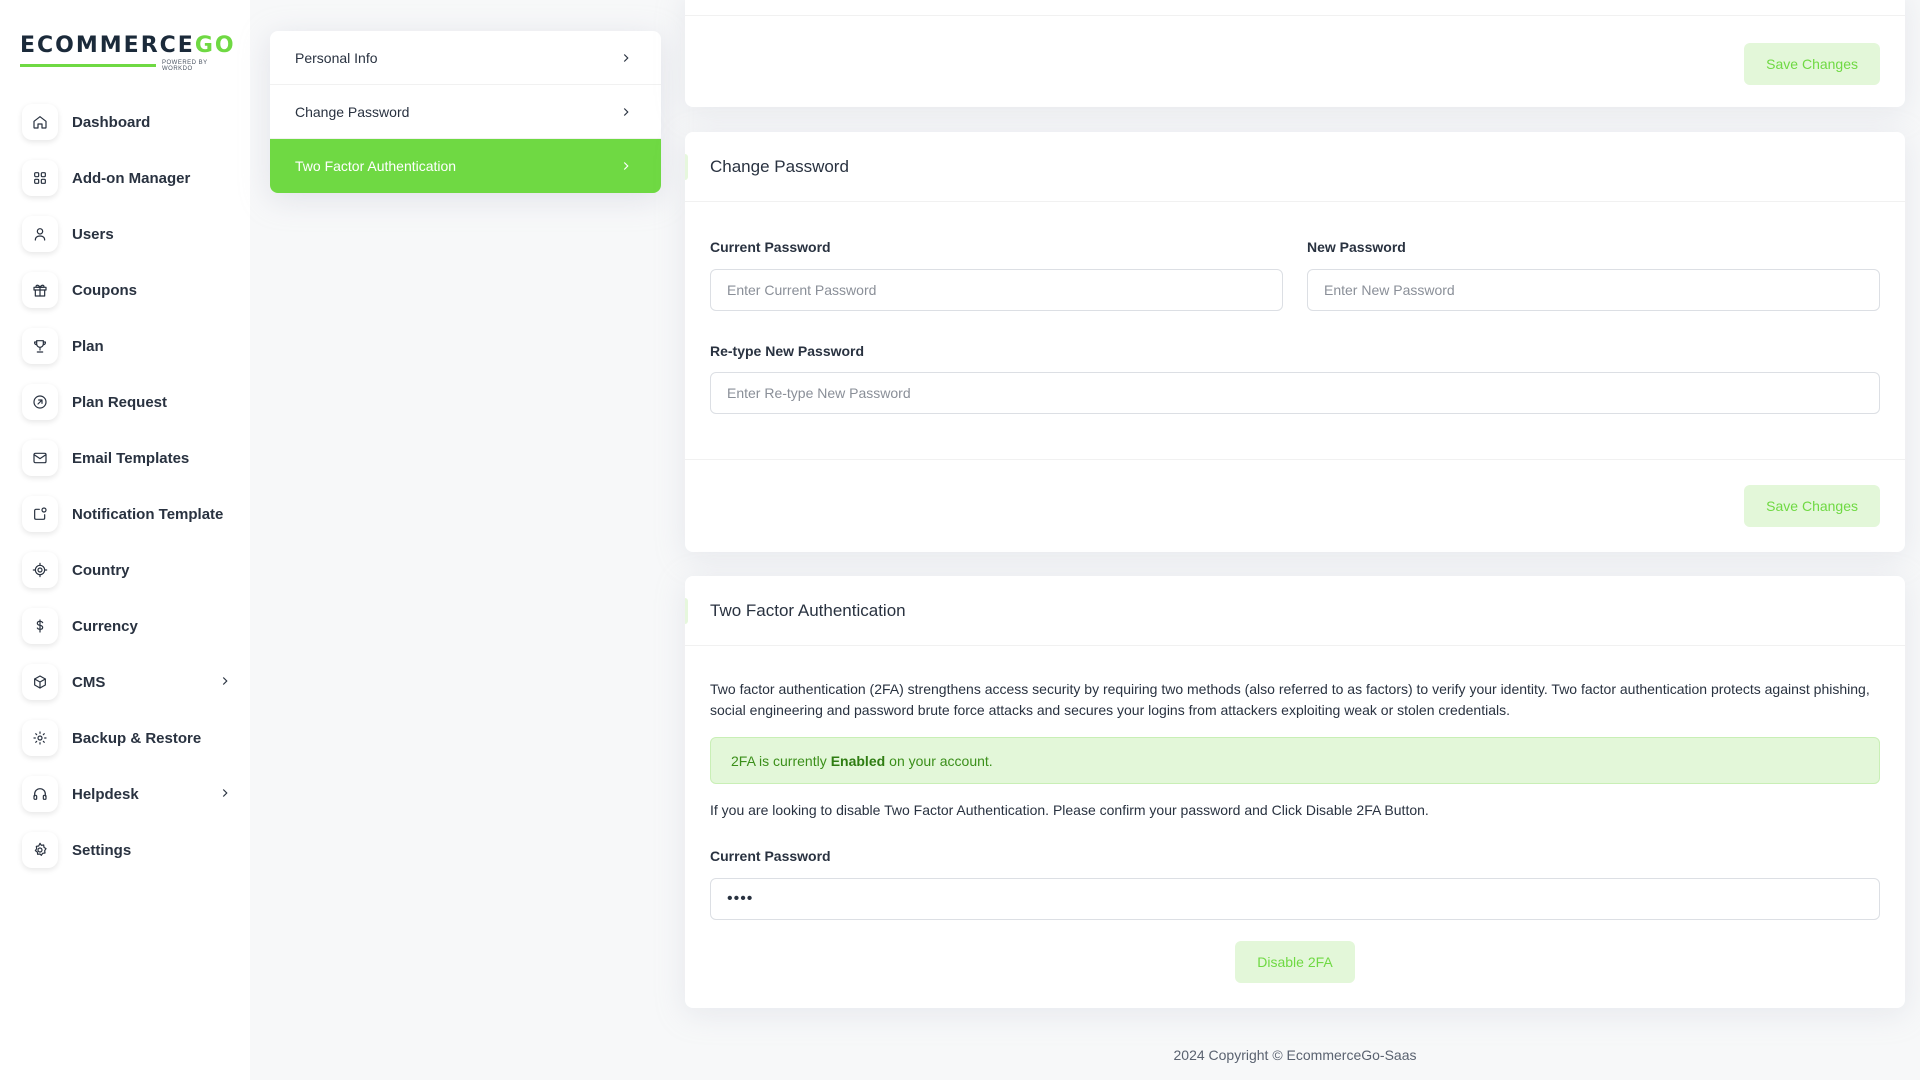 This screenshot has width=1920, height=1080. Describe the element at coordinates (40, 234) in the screenshot. I see `user-icon` at that location.